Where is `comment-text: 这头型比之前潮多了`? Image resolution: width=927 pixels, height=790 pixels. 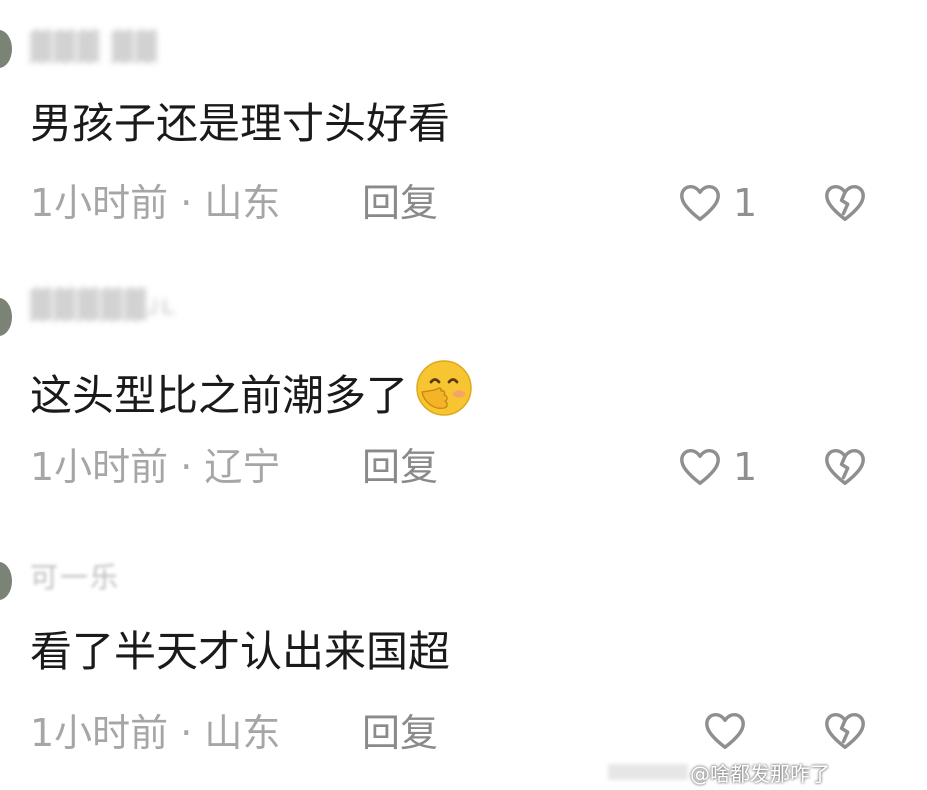
comment-text: 这头型比之前潮多了 is located at coordinates (252, 394).